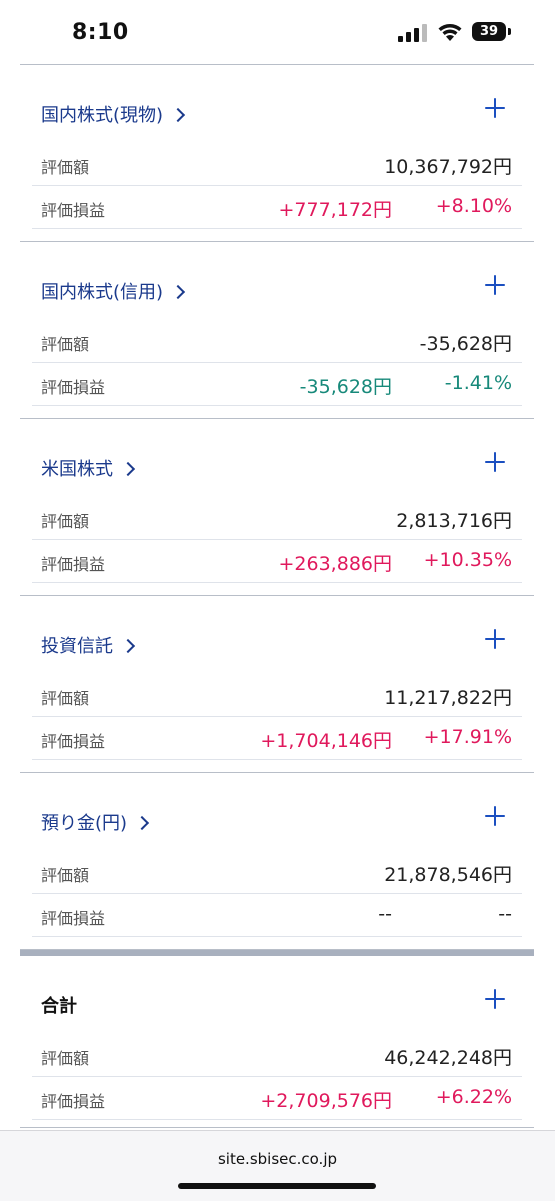 The width and height of the screenshot is (555, 1201). I want to click on cellular-signal-icon, so click(413, 33).